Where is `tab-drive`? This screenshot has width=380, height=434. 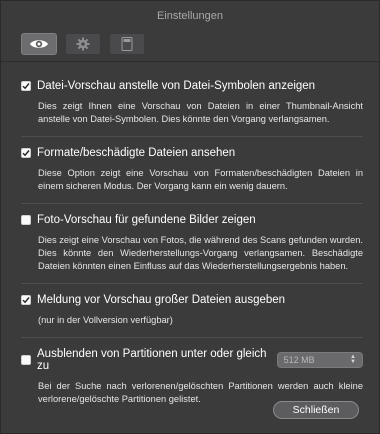
tab-drive is located at coordinates (127, 44).